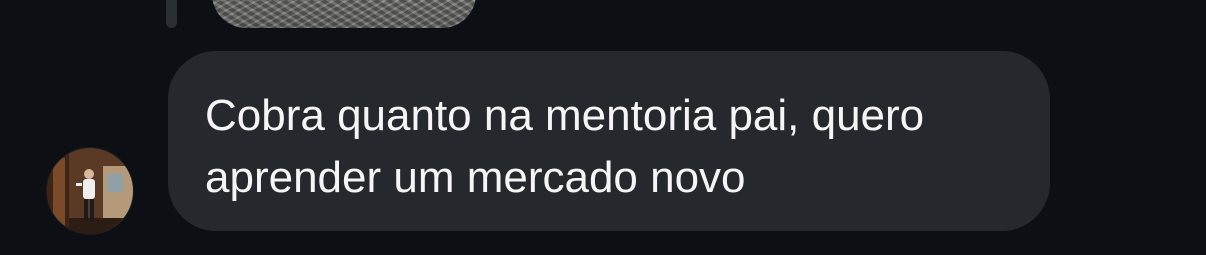  I want to click on thread-connector-line, so click(171, 14).